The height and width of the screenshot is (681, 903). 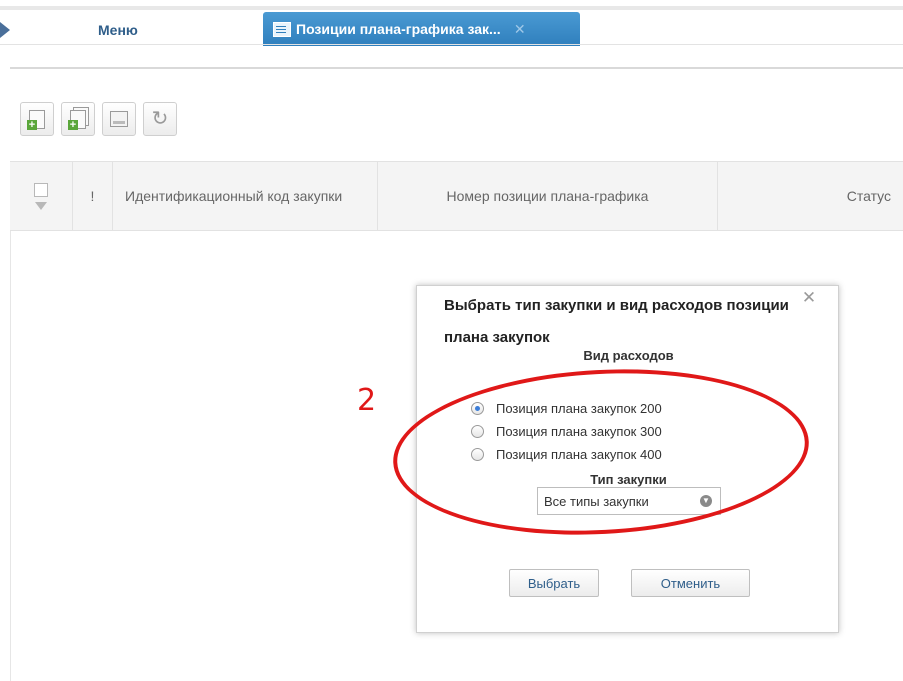 I want to click on cancel-button: Отменить, so click(x=690, y=583).